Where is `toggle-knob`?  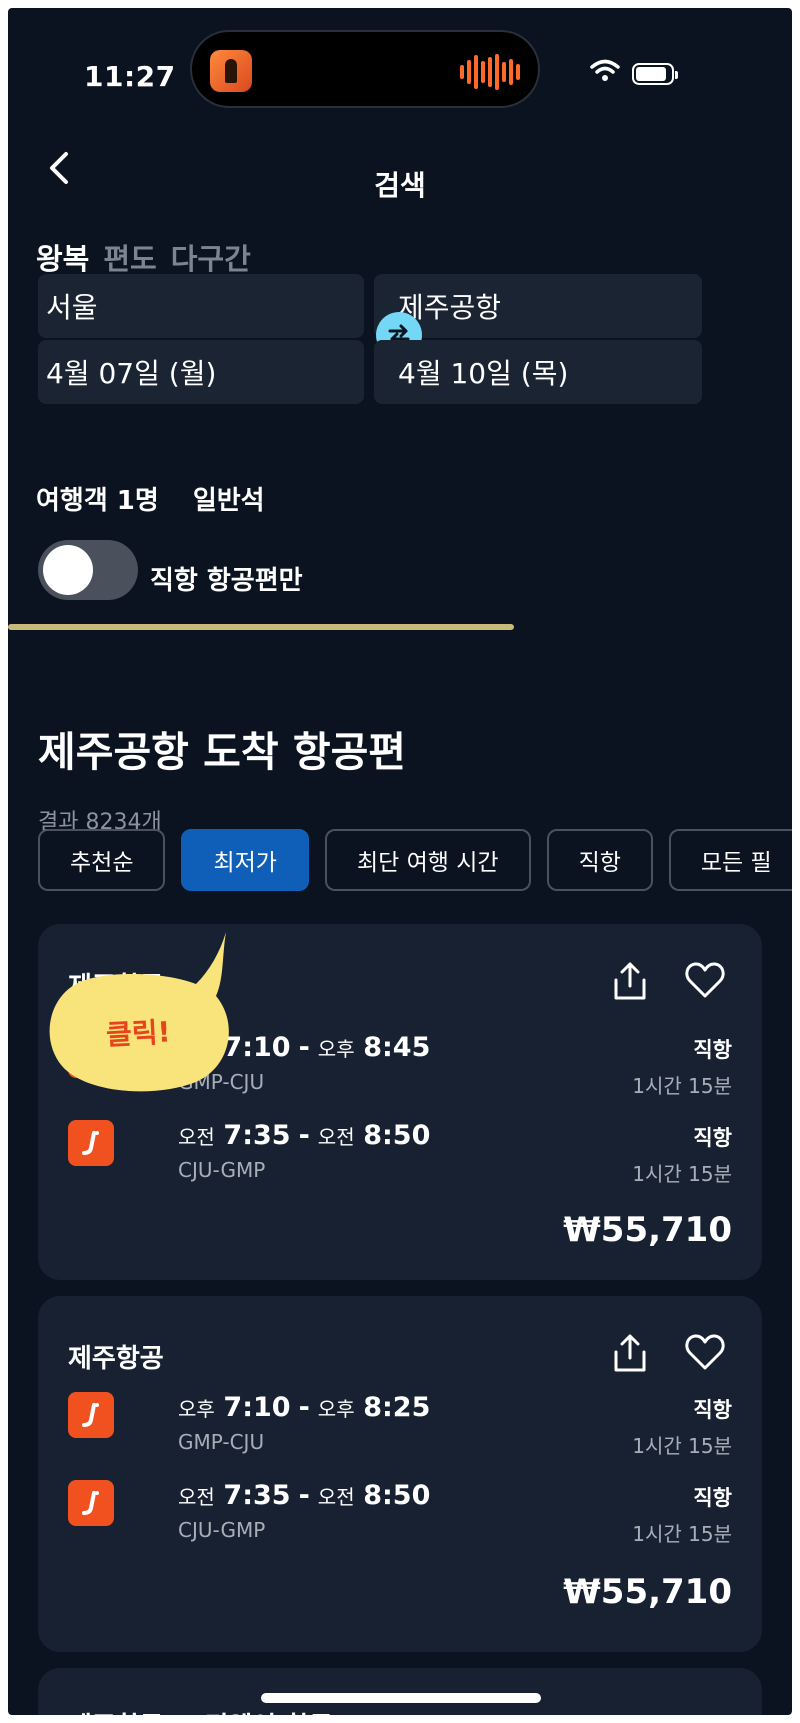
toggle-knob is located at coordinates (68, 570).